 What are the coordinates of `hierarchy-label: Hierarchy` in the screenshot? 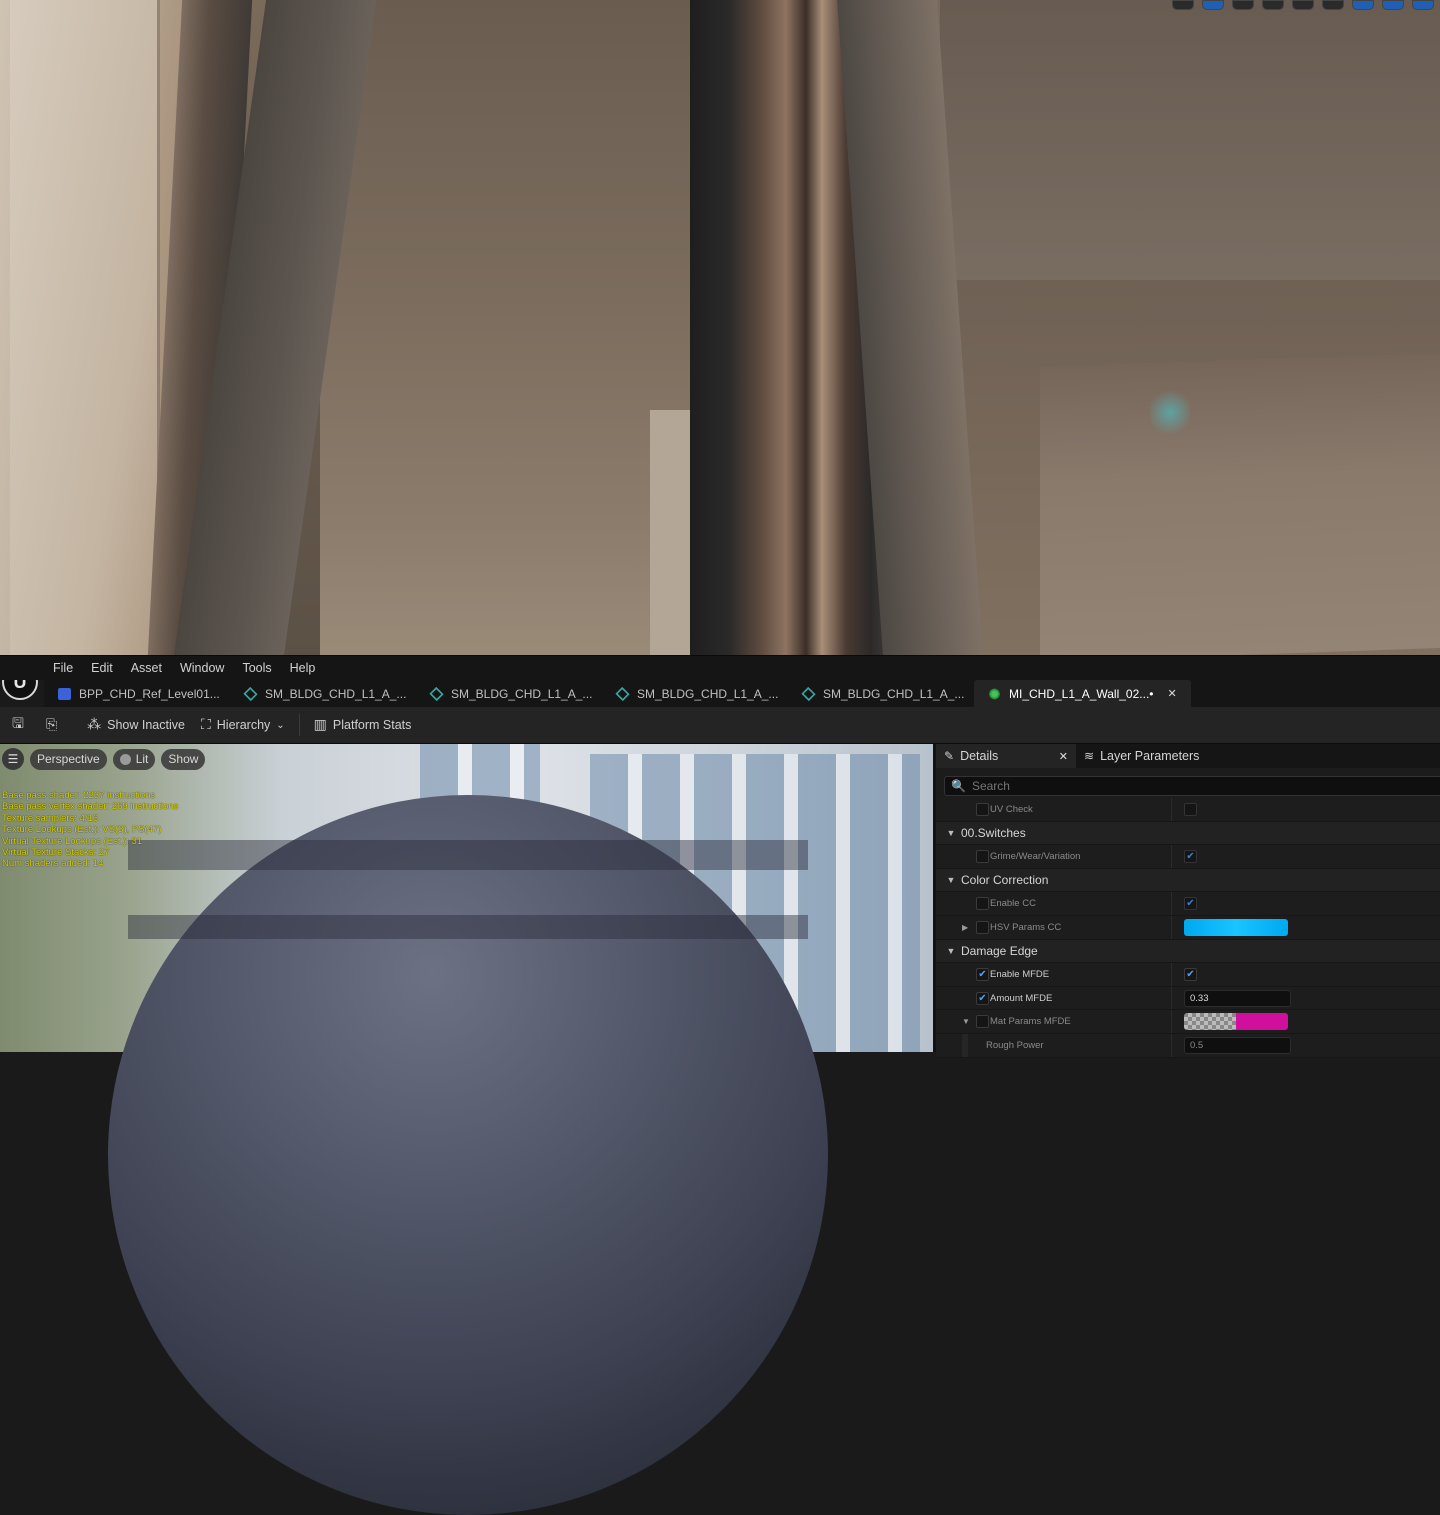 It's located at (243, 725).